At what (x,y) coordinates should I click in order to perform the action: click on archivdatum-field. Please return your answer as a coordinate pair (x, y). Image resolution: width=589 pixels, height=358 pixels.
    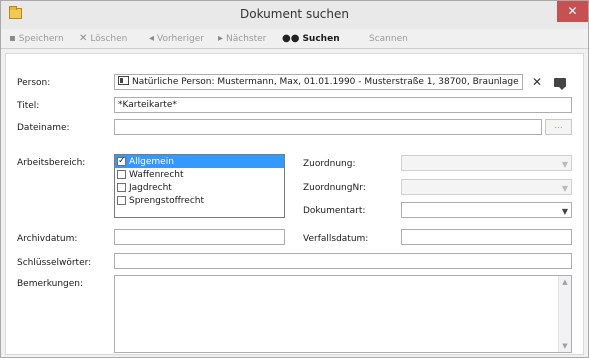
    Looking at the image, I should click on (199, 237).